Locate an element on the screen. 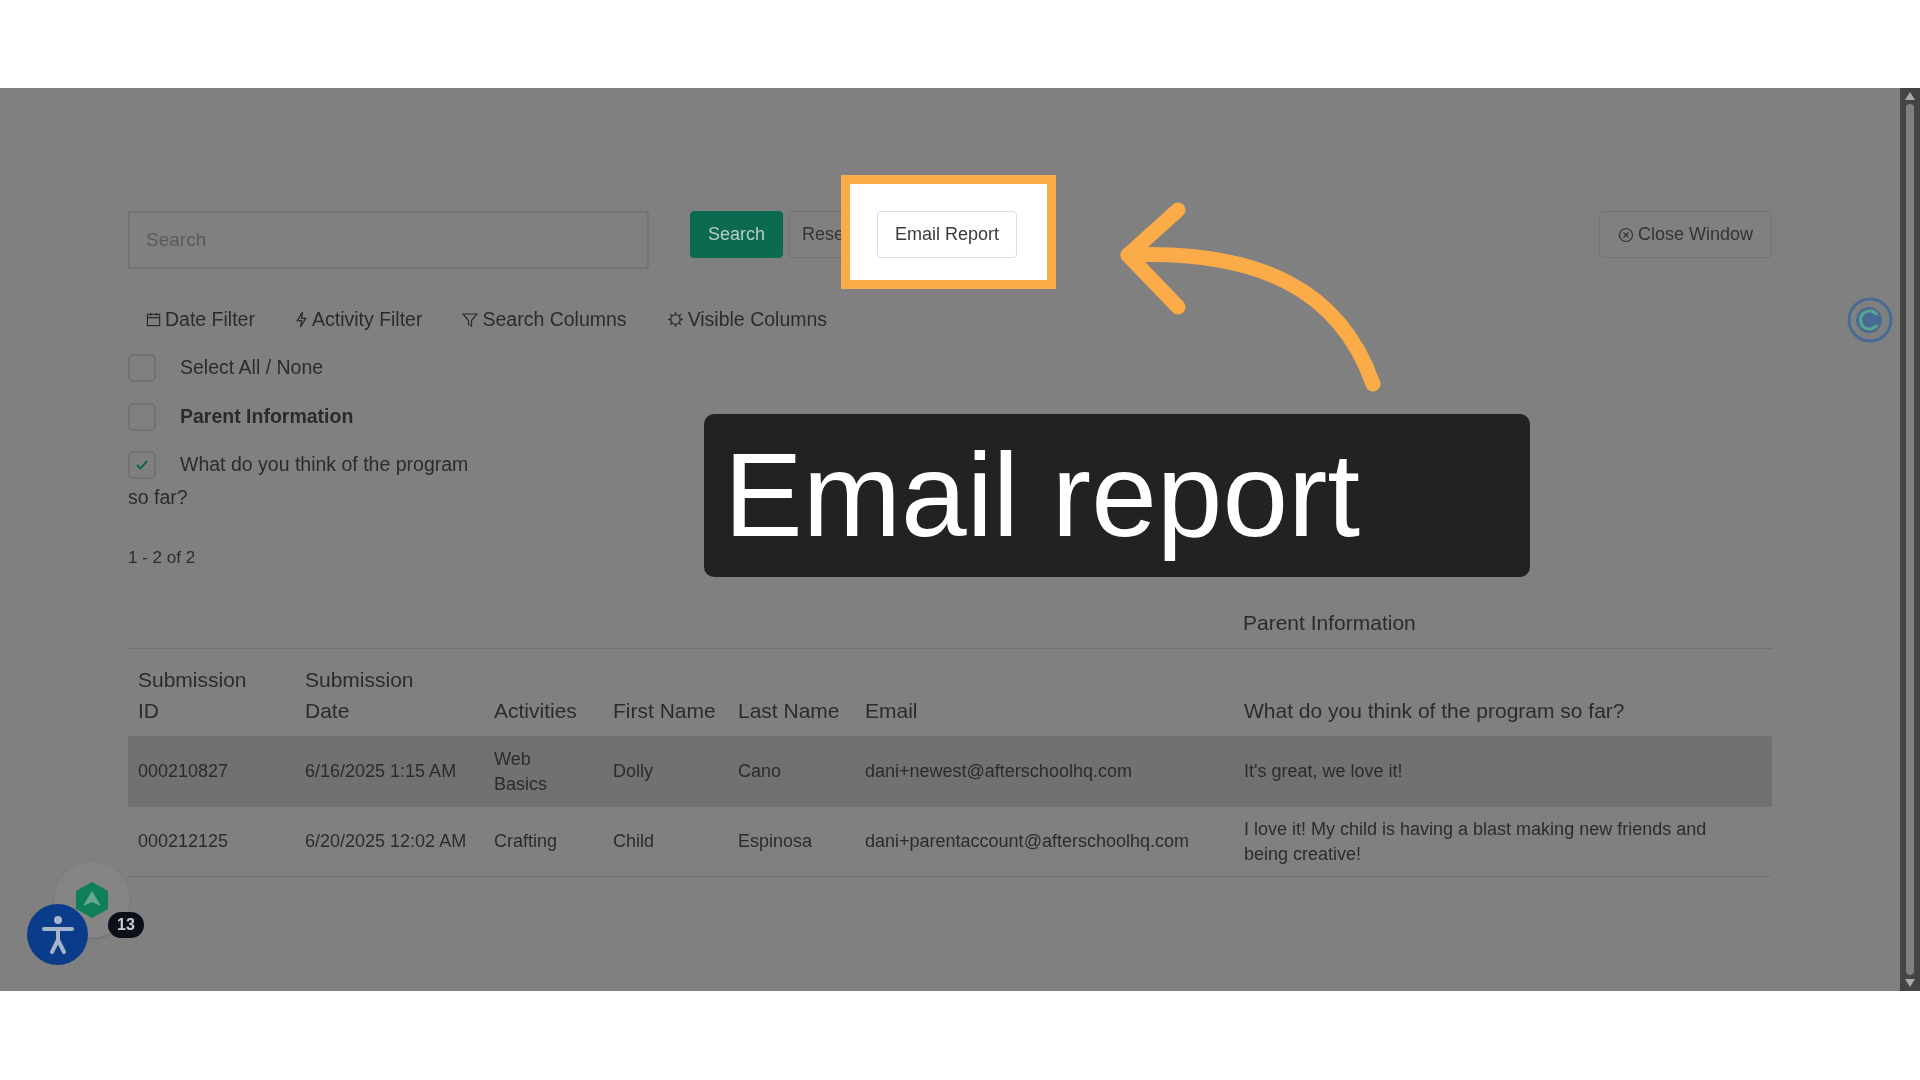 This screenshot has height=1080, width=1920. option-label: Select All / None is located at coordinates (252, 367).